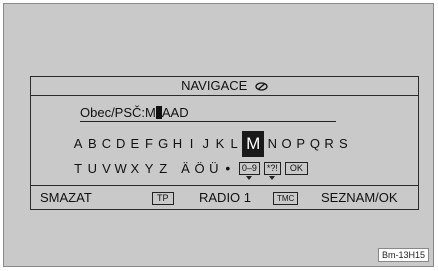 The width and height of the screenshot is (438, 271). What do you see at coordinates (220, 144) in the screenshot?
I see `key-k: K` at bounding box center [220, 144].